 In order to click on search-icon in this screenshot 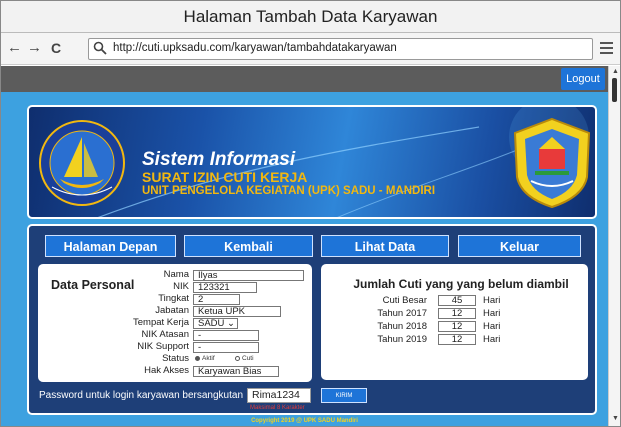, I will do `click(100, 48)`.